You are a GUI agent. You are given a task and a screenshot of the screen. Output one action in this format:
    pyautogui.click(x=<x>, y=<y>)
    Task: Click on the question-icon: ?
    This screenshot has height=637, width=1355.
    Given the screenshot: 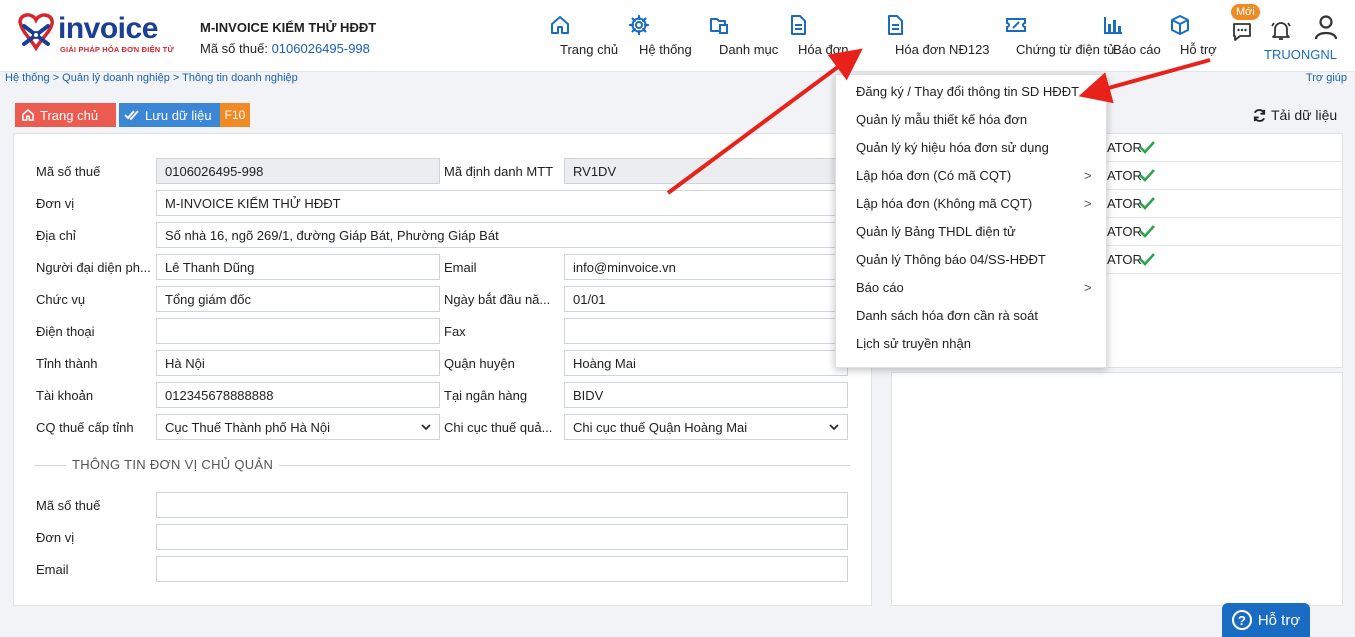 What is the action you would take?
    pyautogui.click(x=1241, y=620)
    